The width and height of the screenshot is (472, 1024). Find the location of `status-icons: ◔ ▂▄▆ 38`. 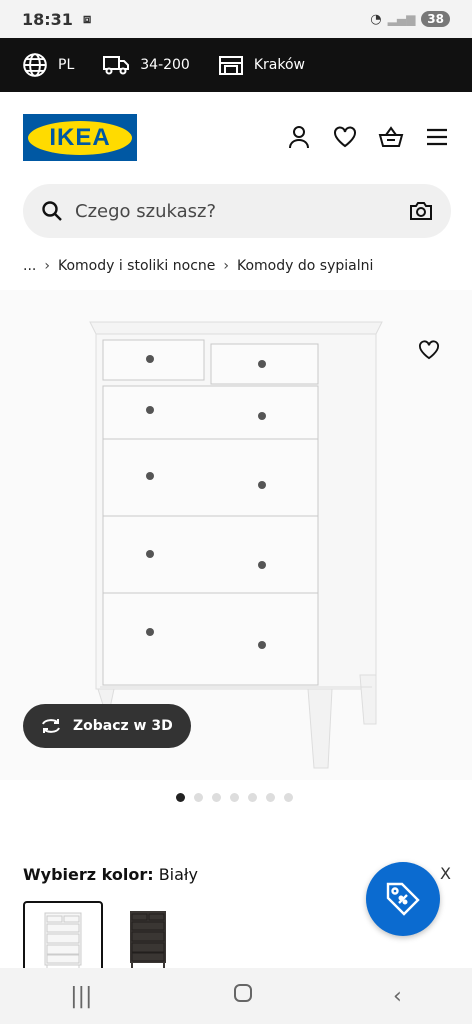

status-icons: ◔ ▂▄▆ 38 is located at coordinates (410, 19).